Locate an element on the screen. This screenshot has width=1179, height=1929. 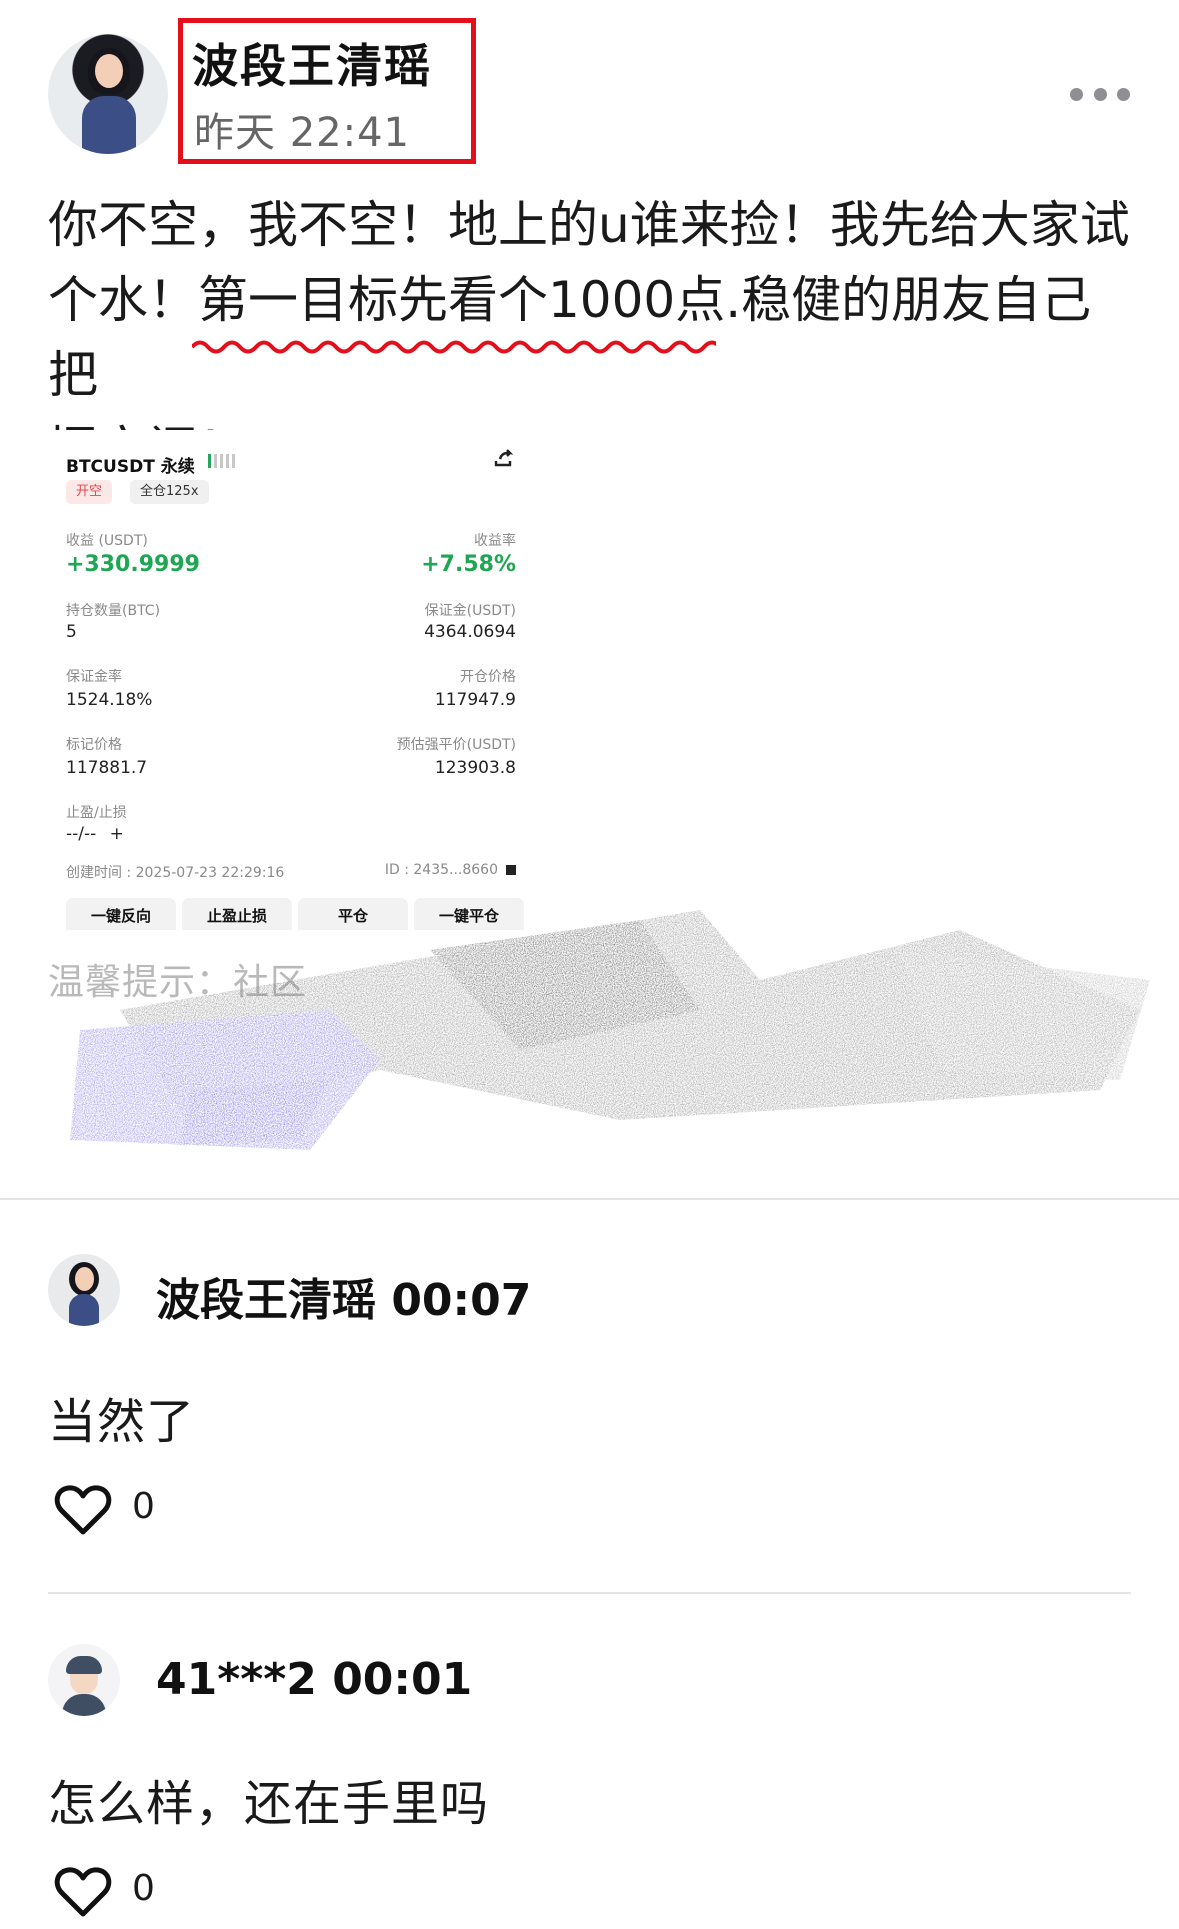
author-name: 波段王清瑶 is located at coordinates (312, 63).